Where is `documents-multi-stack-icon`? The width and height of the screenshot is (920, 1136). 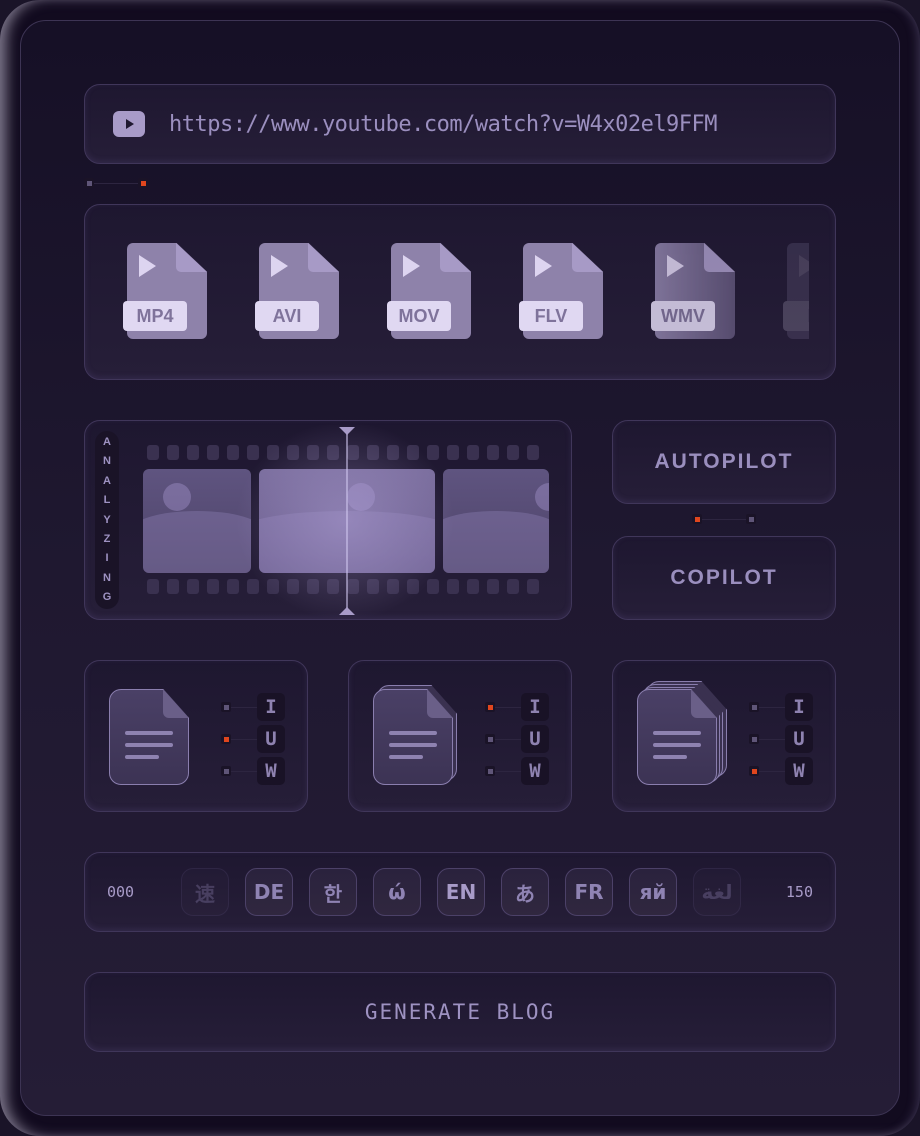
documents-multi-stack-icon is located at coordinates (682, 733).